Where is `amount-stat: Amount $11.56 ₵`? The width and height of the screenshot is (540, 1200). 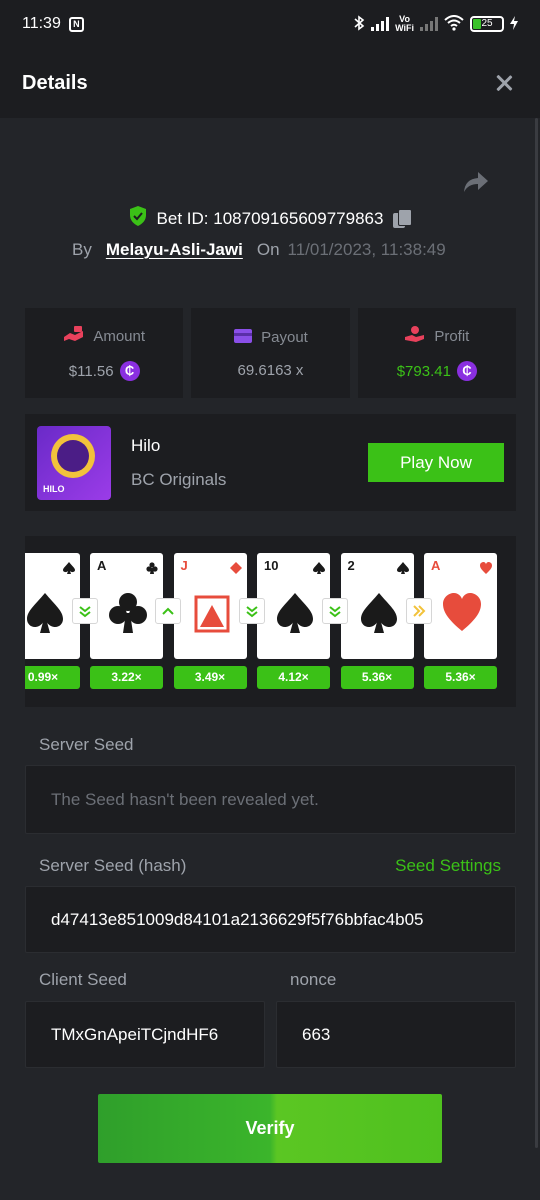 amount-stat: Amount $11.56 ₵ is located at coordinates (104, 353).